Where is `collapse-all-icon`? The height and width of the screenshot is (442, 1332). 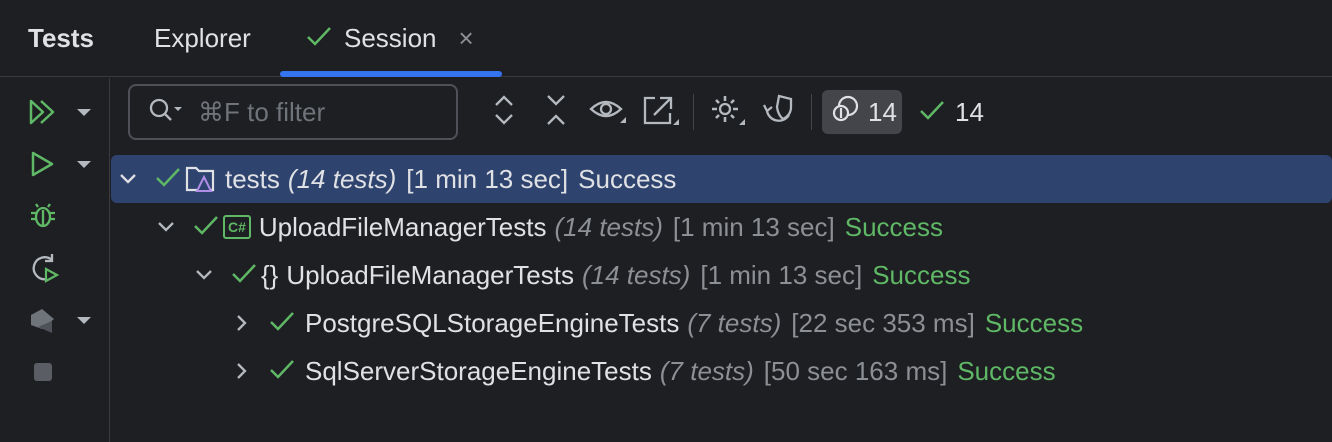 collapse-all-icon is located at coordinates (556, 112).